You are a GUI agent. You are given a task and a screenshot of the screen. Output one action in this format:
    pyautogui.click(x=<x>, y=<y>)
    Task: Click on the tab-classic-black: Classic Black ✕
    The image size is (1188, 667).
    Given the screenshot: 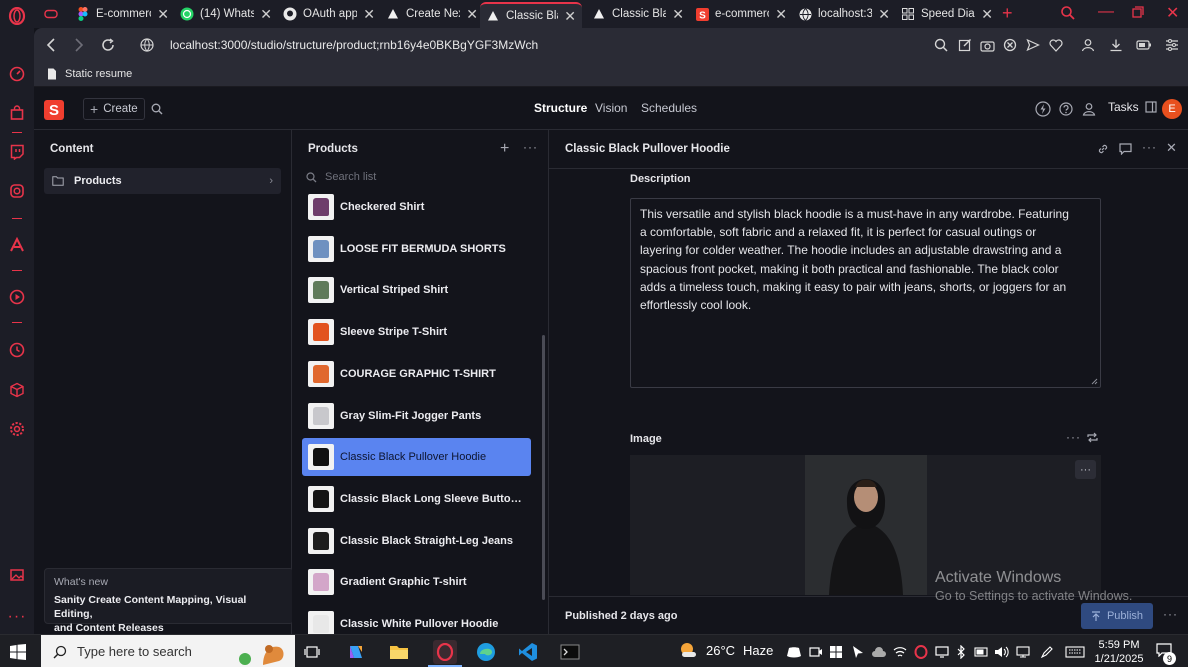 What is the action you would take?
    pyautogui.click(x=638, y=14)
    